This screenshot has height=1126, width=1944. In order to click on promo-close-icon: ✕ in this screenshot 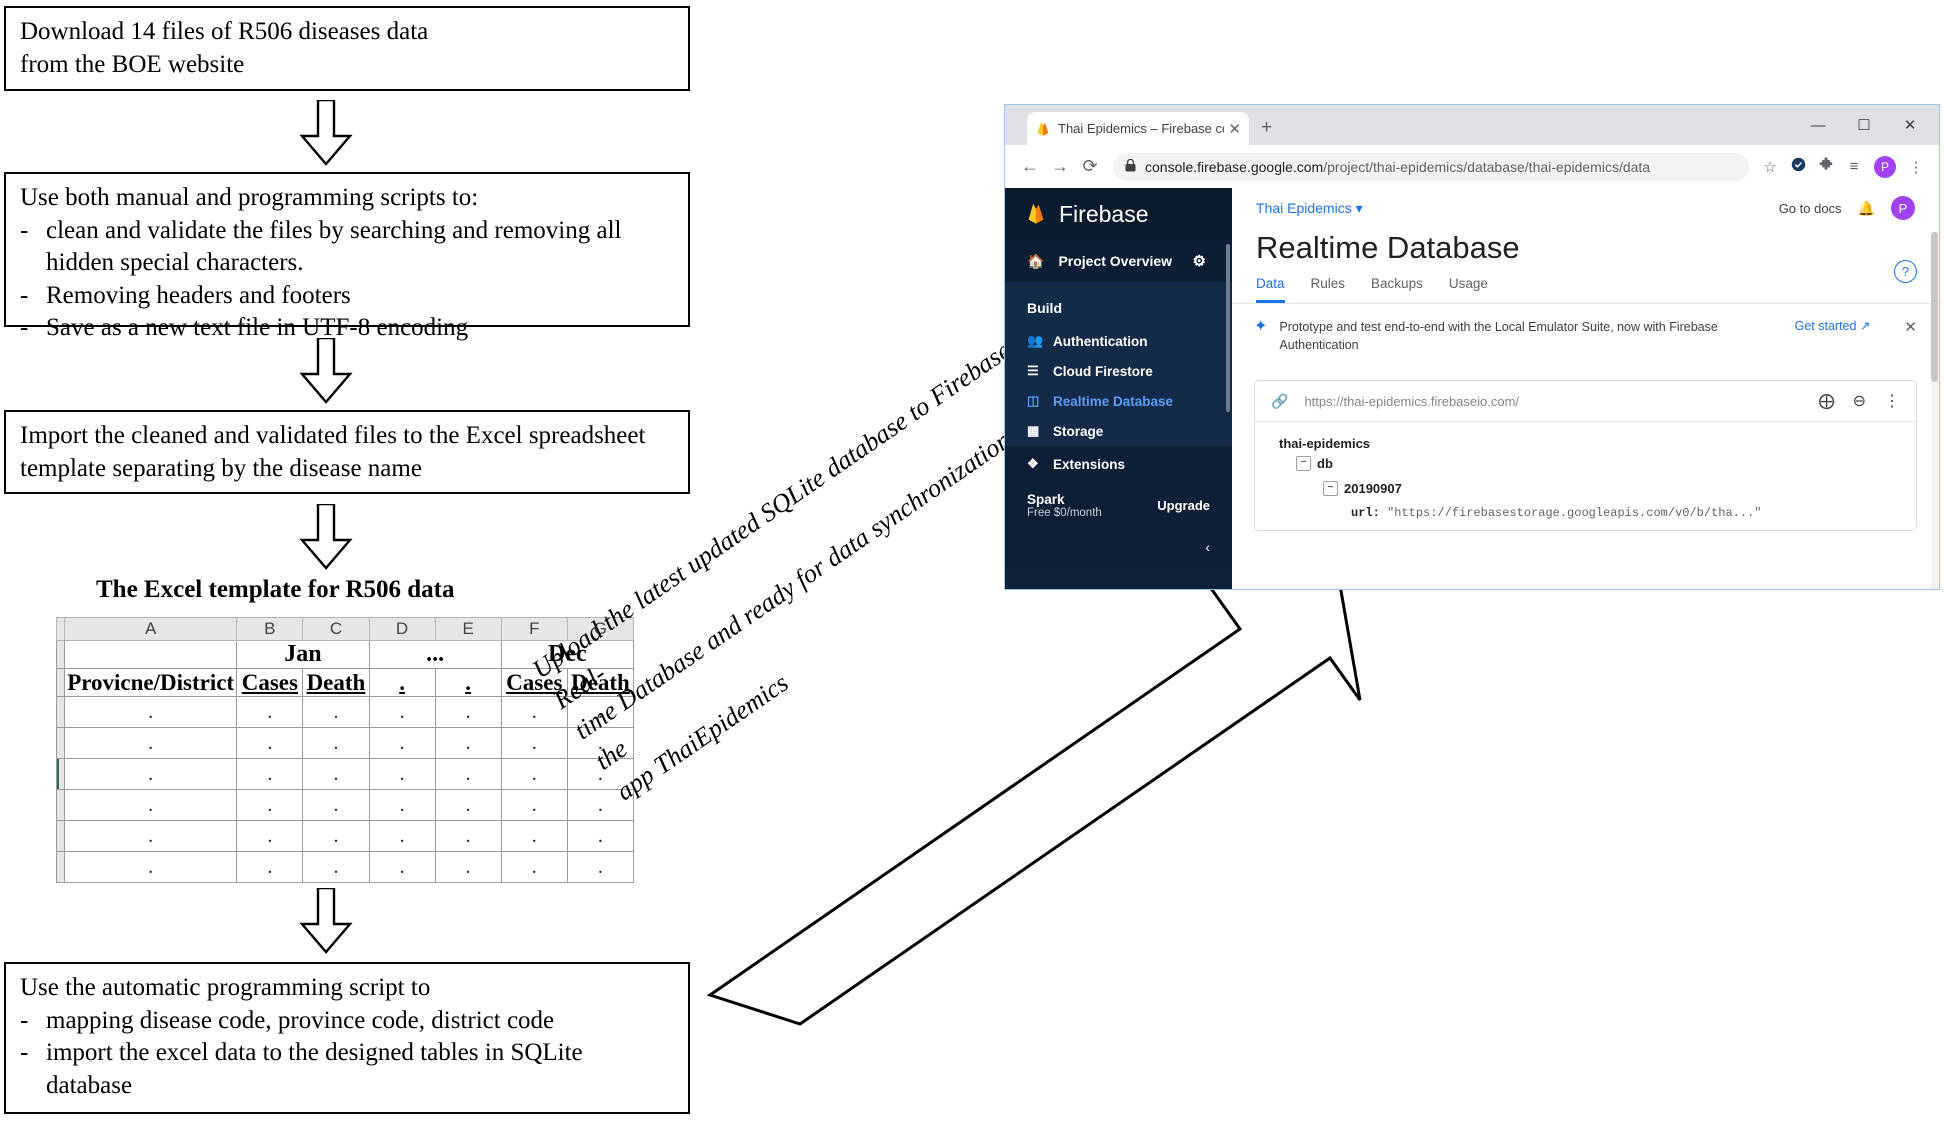, I will do `click(1910, 327)`.